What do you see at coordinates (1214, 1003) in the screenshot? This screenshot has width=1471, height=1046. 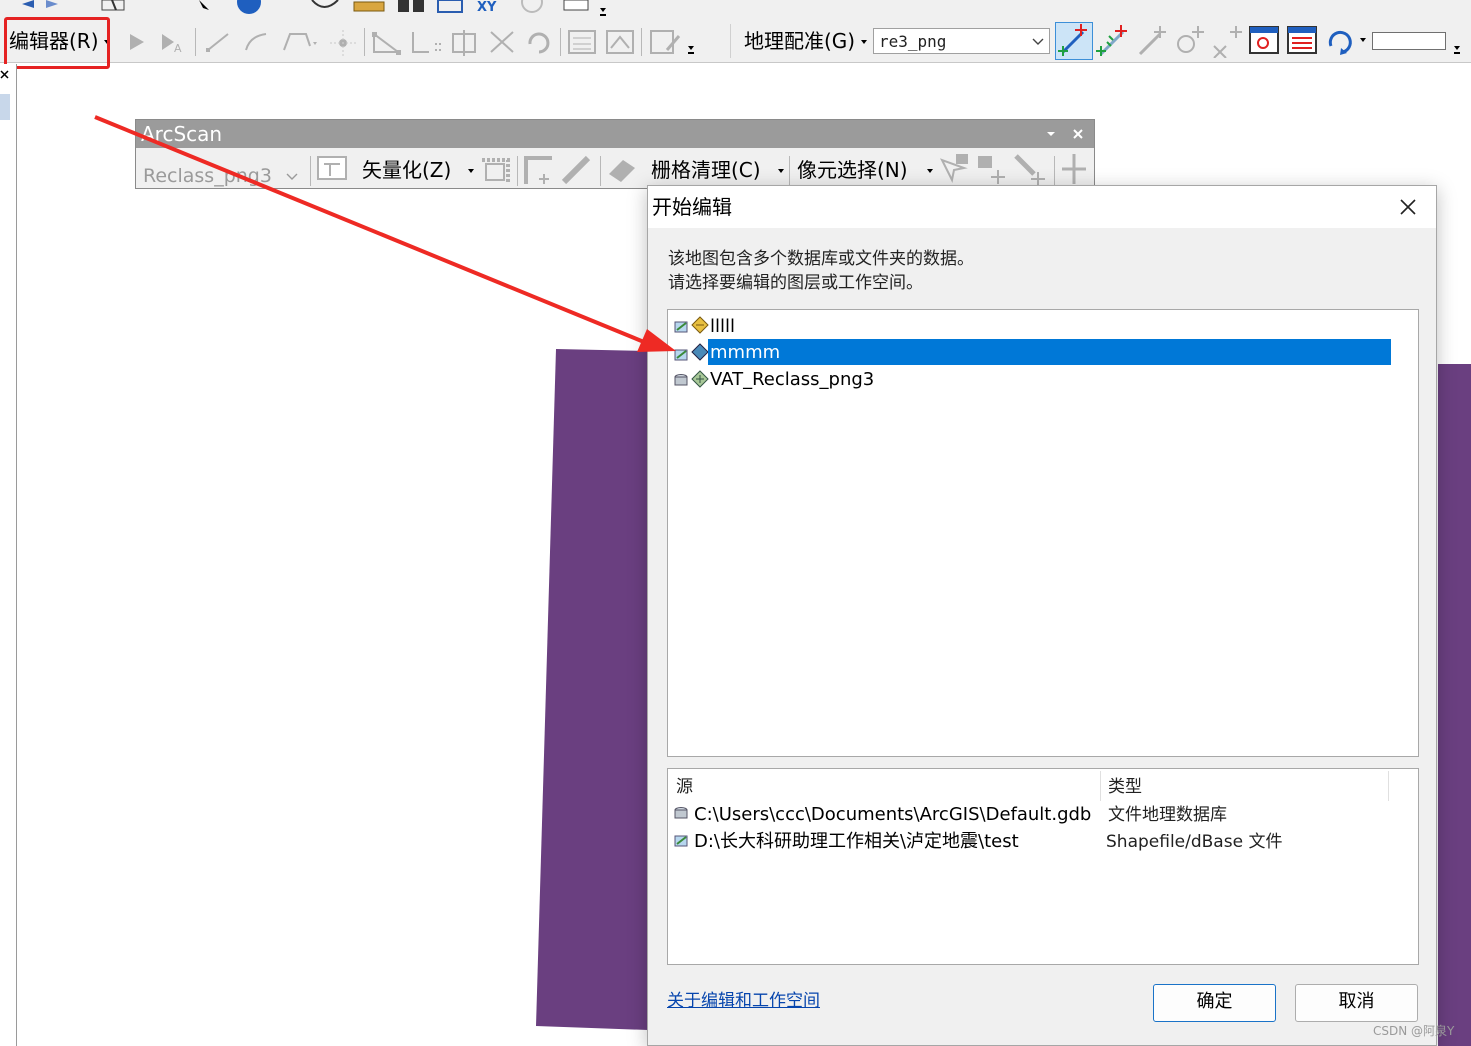 I see `ok-button: 确定` at bounding box center [1214, 1003].